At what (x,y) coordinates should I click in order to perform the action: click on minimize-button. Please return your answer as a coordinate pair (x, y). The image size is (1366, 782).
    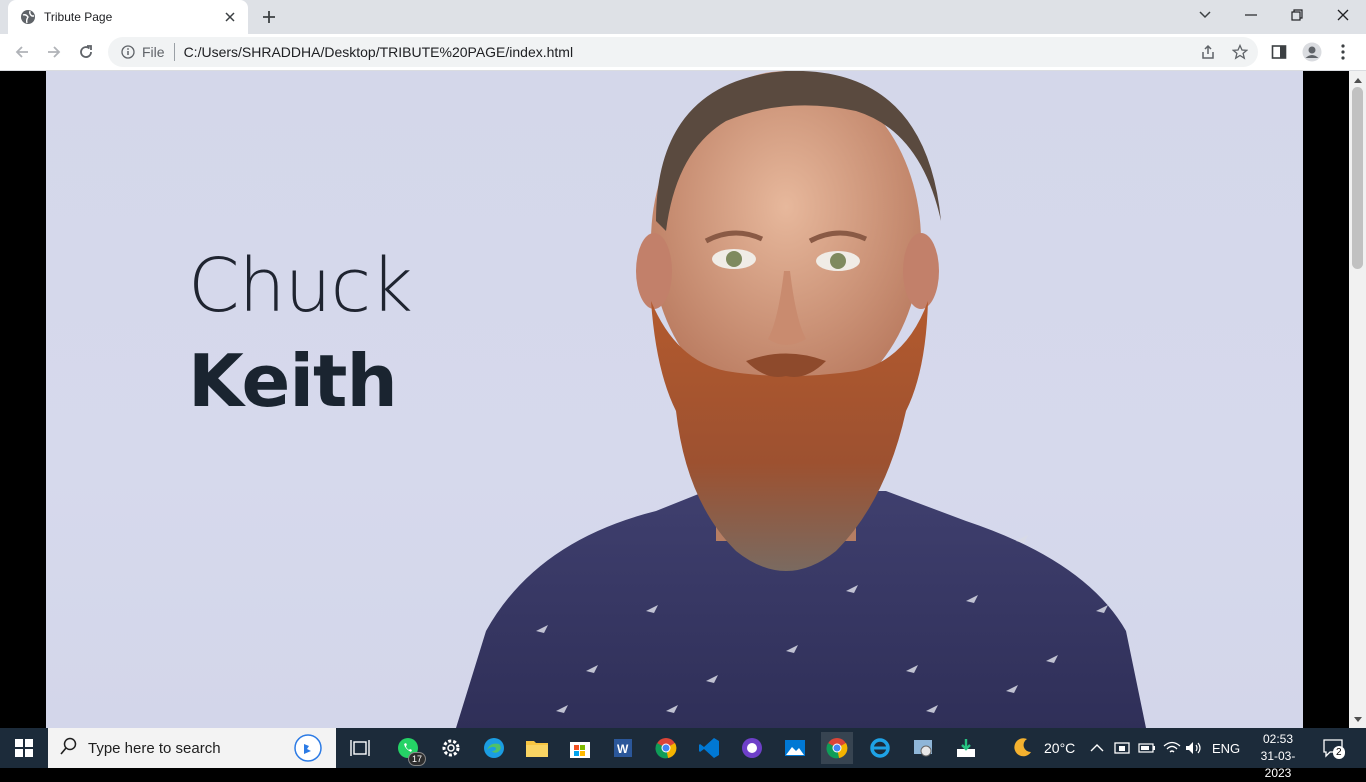
    Looking at the image, I should click on (1251, 15).